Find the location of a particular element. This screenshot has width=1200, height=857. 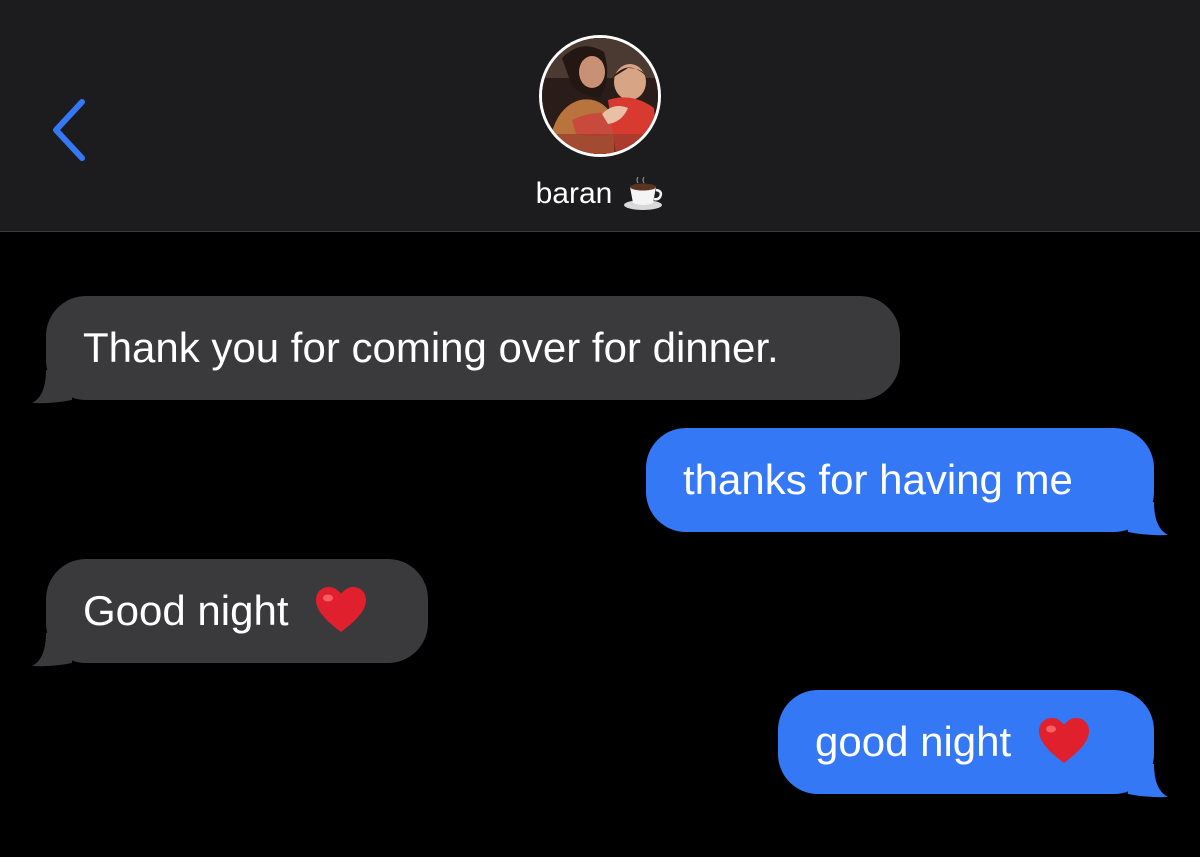

message-text: good night is located at coordinates (913, 741).